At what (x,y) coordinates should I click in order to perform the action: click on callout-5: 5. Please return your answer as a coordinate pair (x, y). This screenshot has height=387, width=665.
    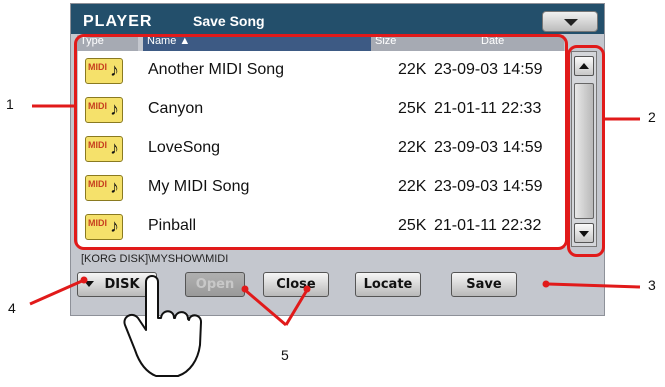
    Looking at the image, I should click on (285, 355).